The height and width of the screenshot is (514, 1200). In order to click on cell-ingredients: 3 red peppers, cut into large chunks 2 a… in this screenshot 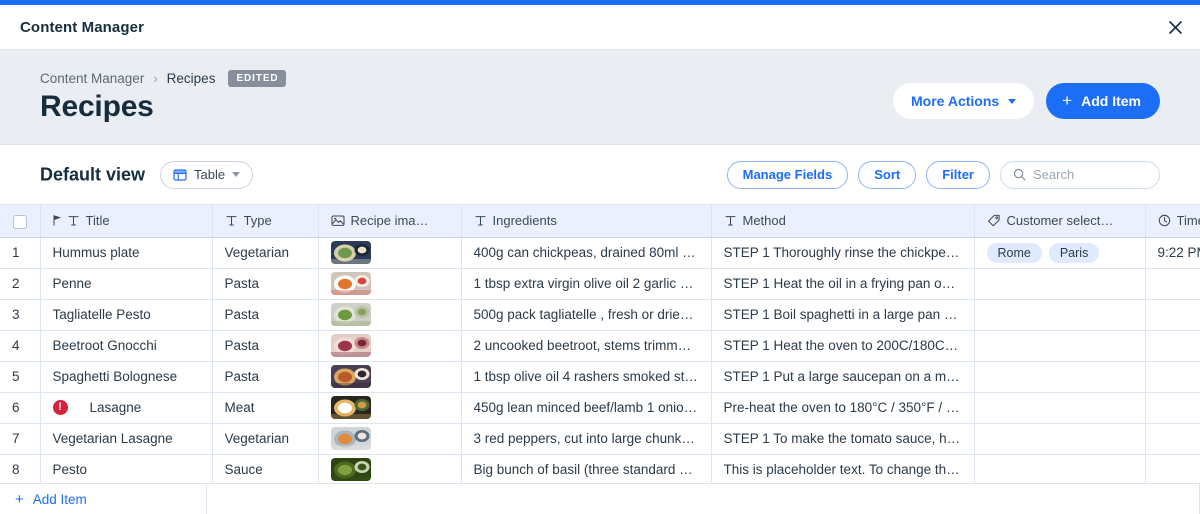, I will do `click(586, 439)`.